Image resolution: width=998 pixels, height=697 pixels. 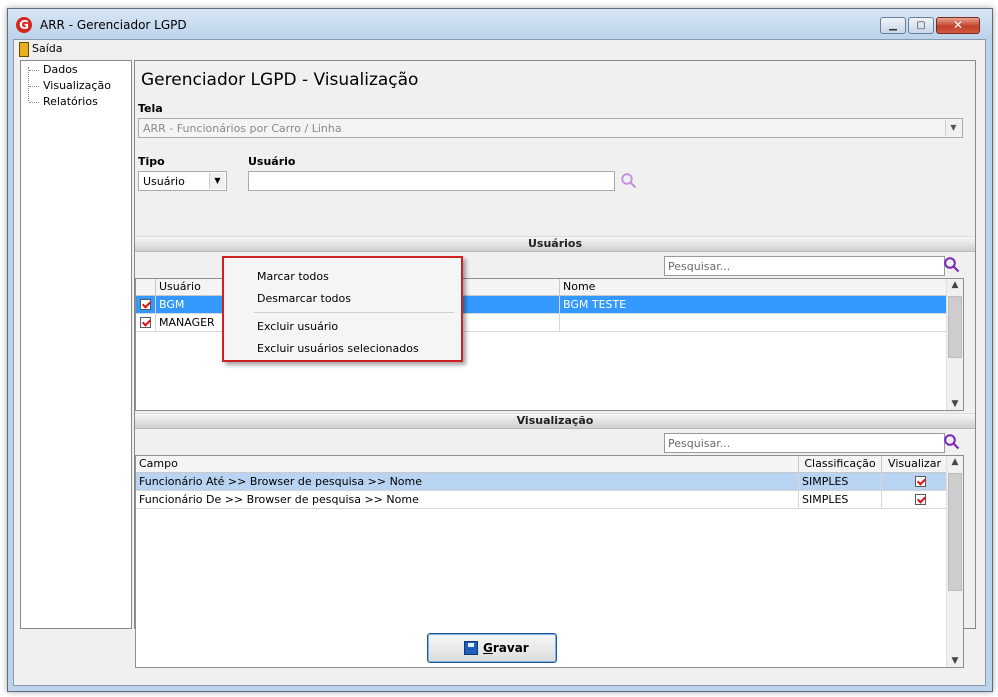 What do you see at coordinates (754, 304) in the screenshot?
I see `cell-nome: BGM TESTE` at bounding box center [754, 304].